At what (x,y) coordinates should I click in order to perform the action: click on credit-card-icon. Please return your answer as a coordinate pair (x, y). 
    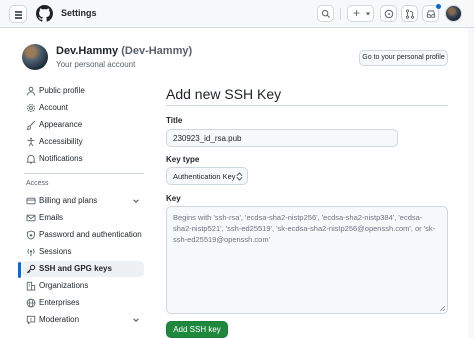
    Looking at the image, I should click on (31, 201).